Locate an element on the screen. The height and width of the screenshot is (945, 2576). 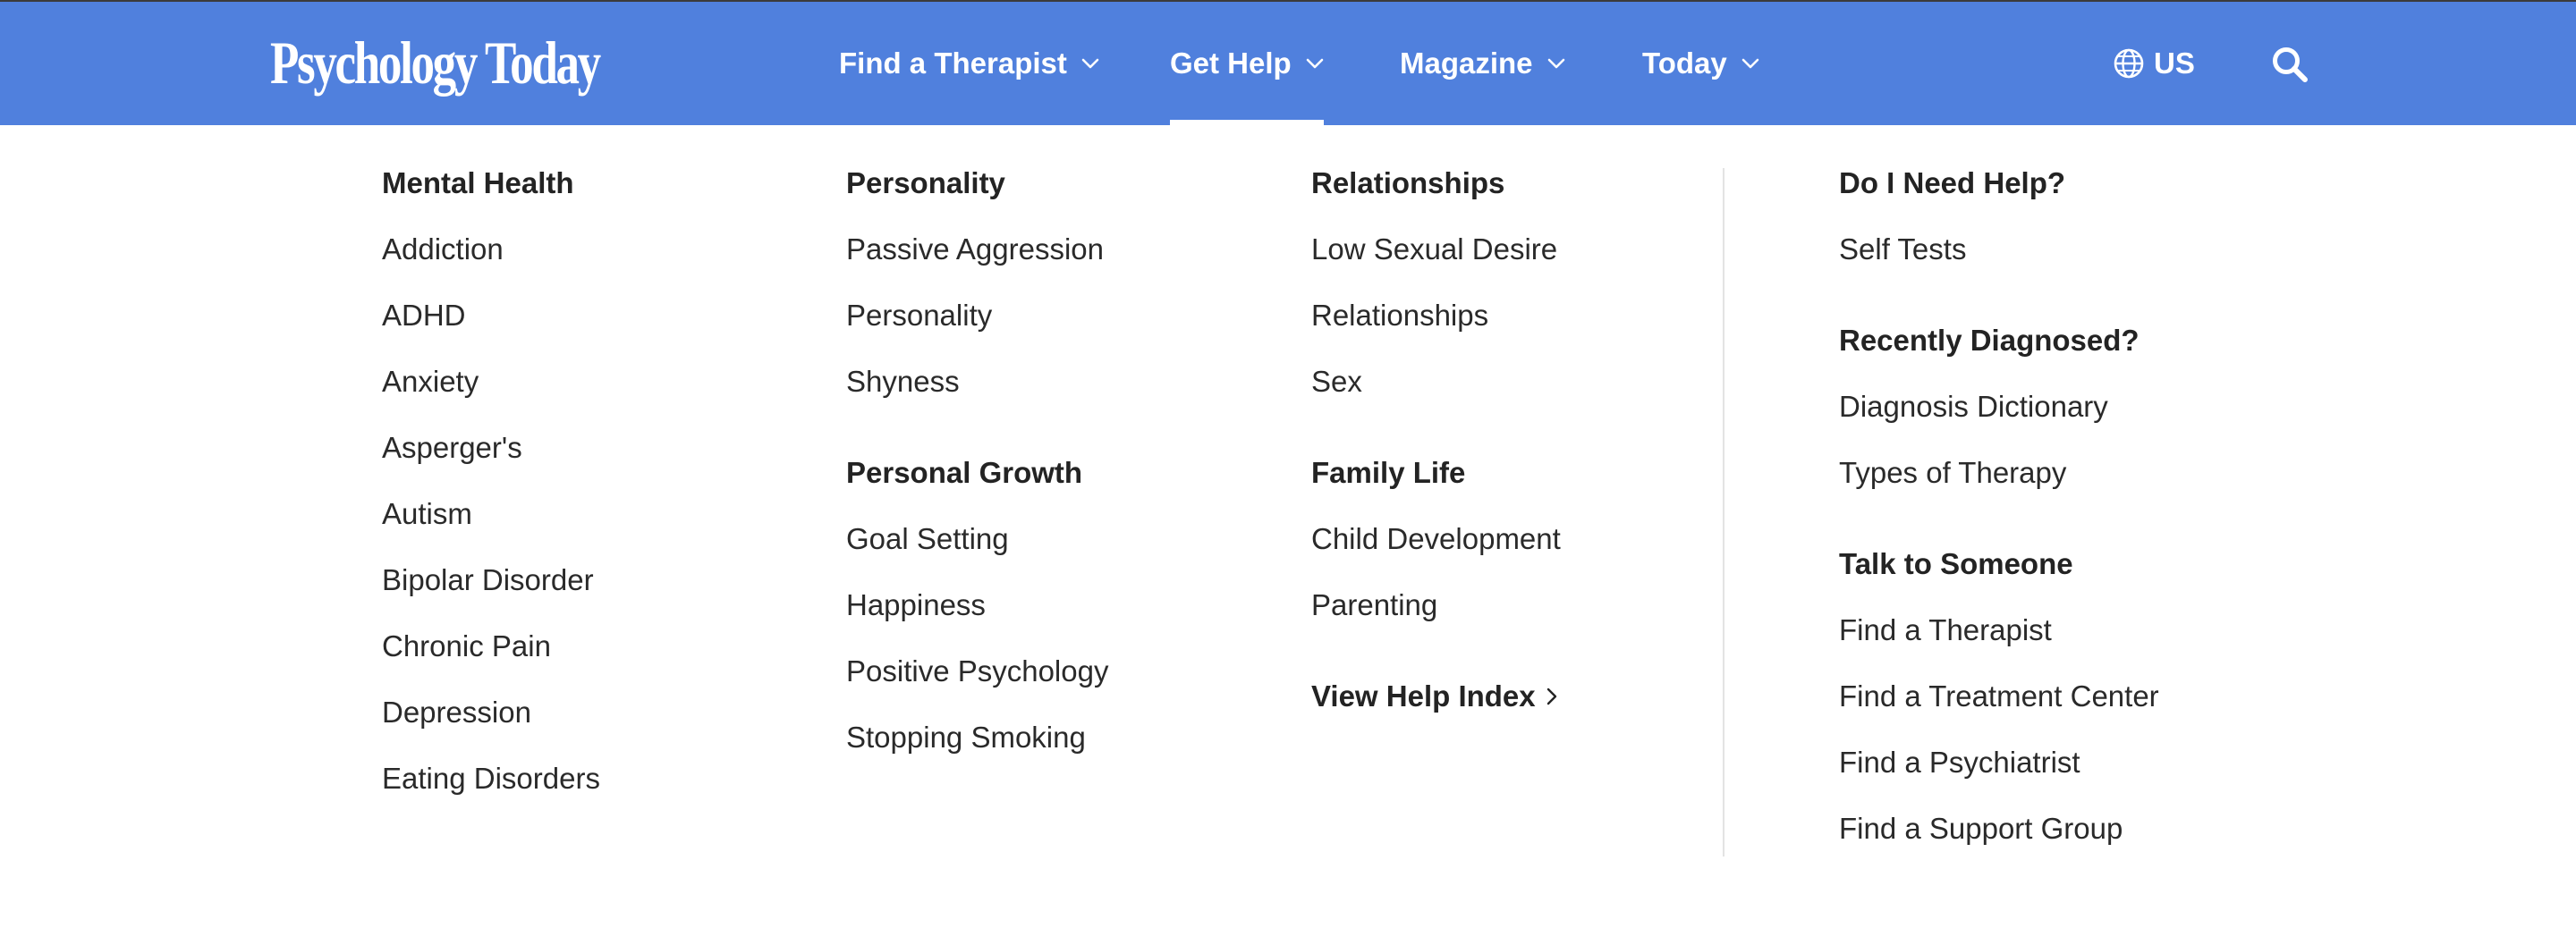
menu-link: Positive Psychology is located at coordinates (977, 671).